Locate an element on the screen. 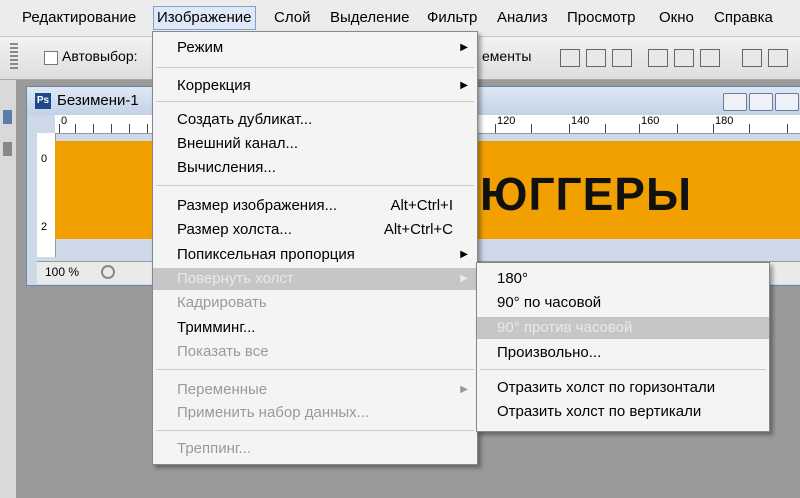 This screenshot has width=800, height=498. submenu-item-label: Отразить холст по вертикали is located at coordinates (599, 411).